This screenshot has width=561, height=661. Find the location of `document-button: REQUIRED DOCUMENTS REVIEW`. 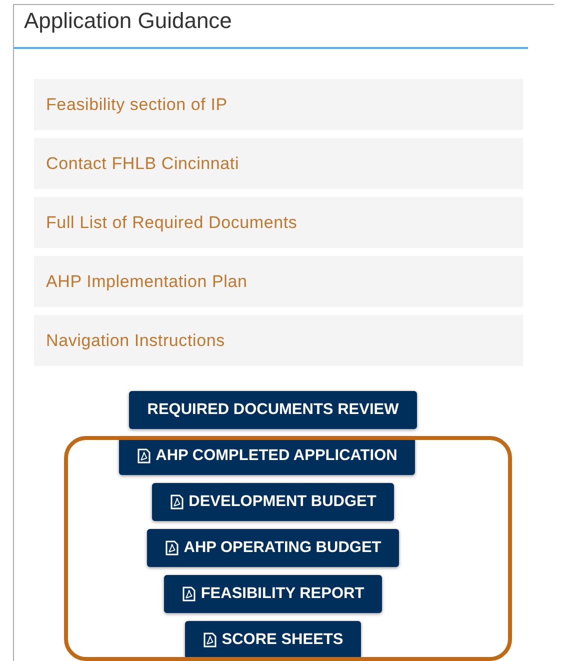

document-button: REQUIRED DOCUMENTS REVIEW is located at coordinates (273, 410).